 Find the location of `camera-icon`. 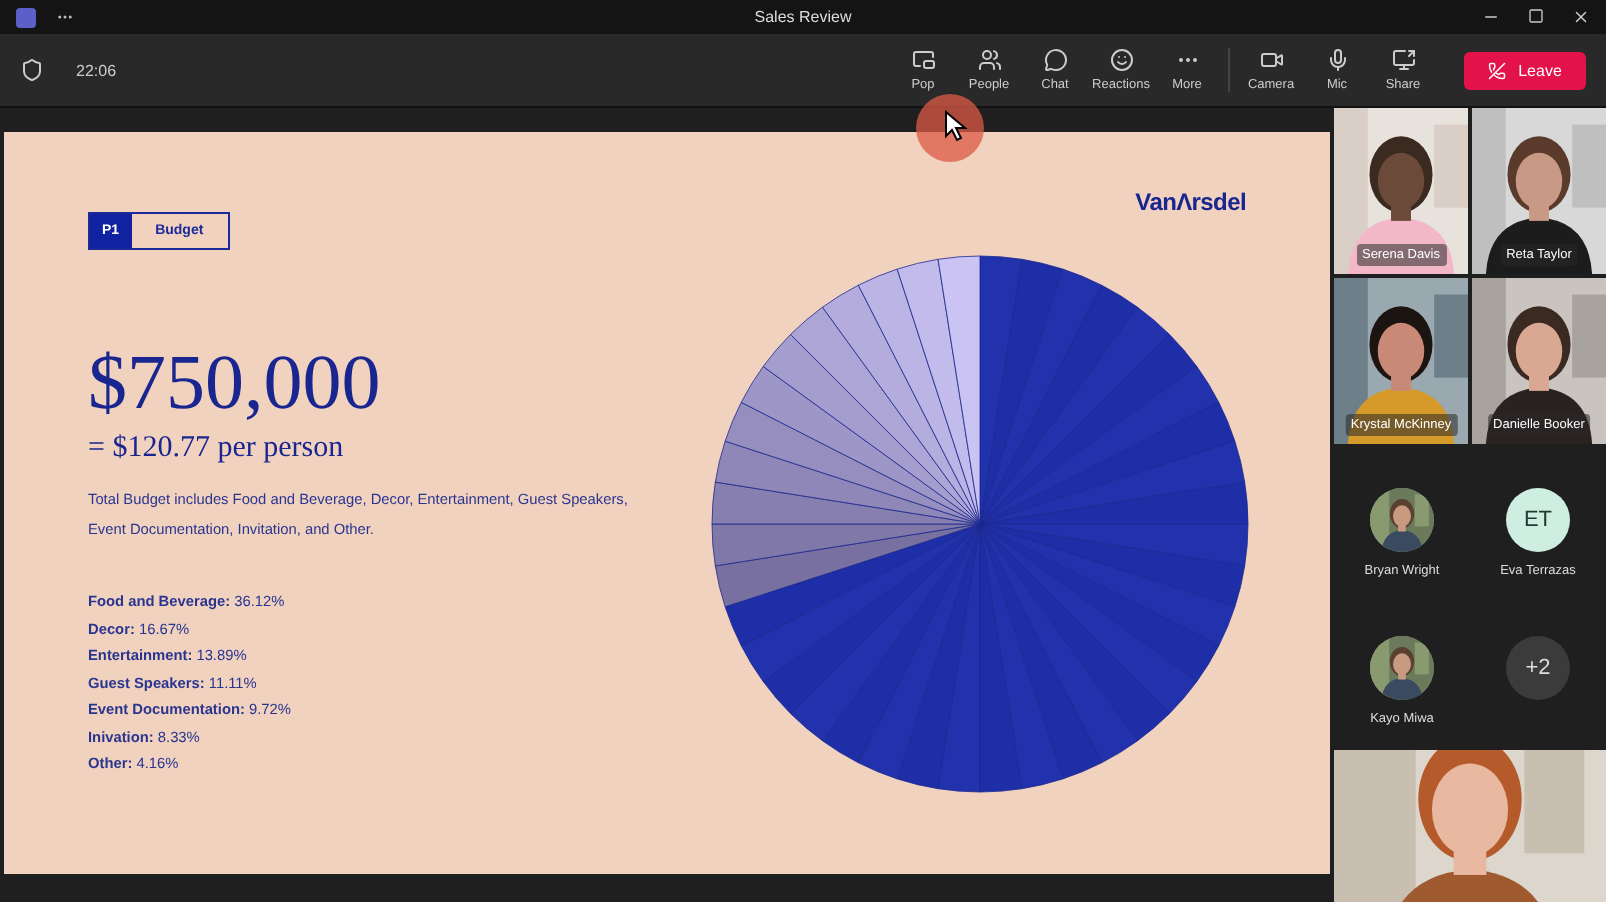

camera-icon is located at coordinates (1271, 60).